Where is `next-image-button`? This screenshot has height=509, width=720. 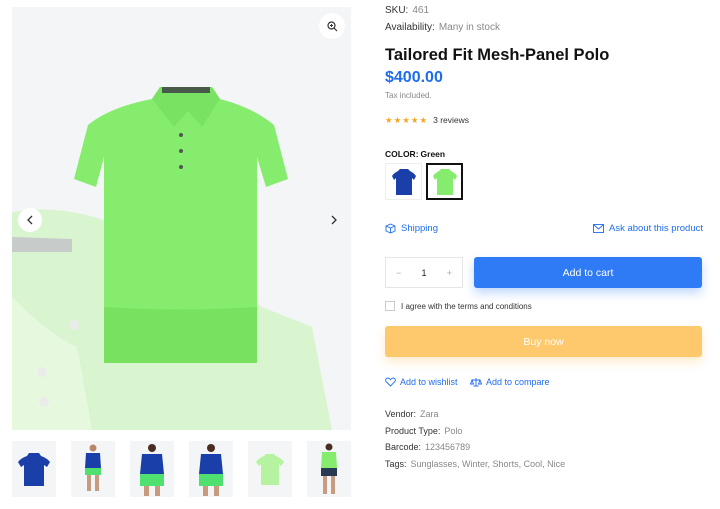
next-image-button is located at coordinates (334, 220).